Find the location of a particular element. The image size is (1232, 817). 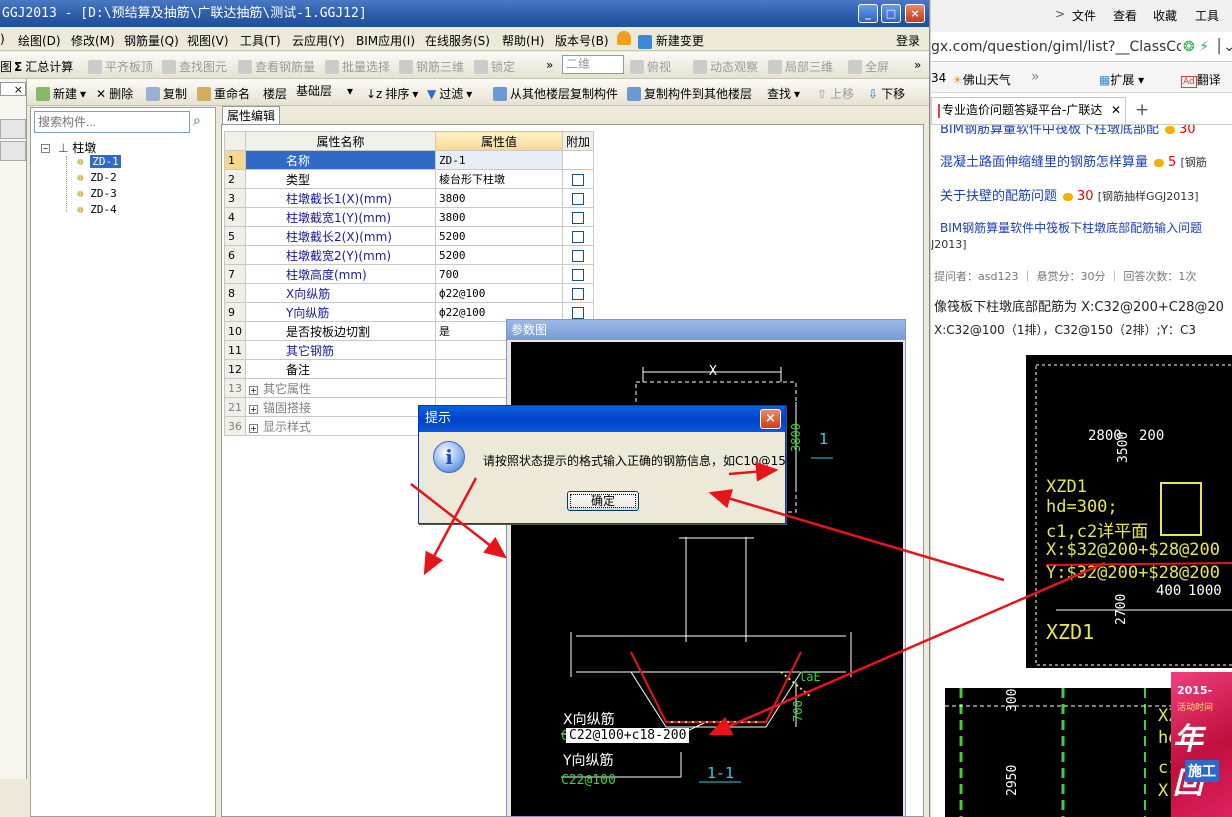

tree-item-zd3: ❁ ZD-3 is located at coordinates (97, 193).